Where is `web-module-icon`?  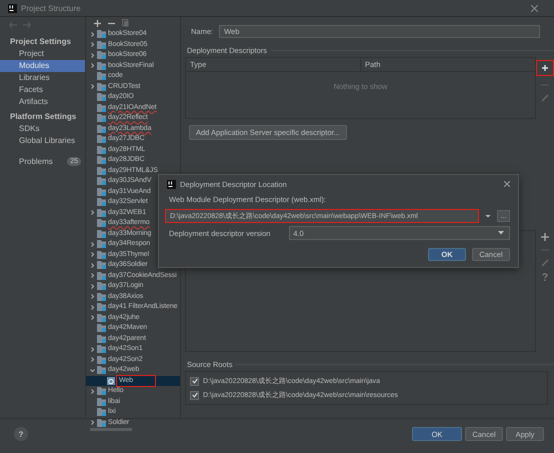 web-module-icon is located at coordinates (111, 380).